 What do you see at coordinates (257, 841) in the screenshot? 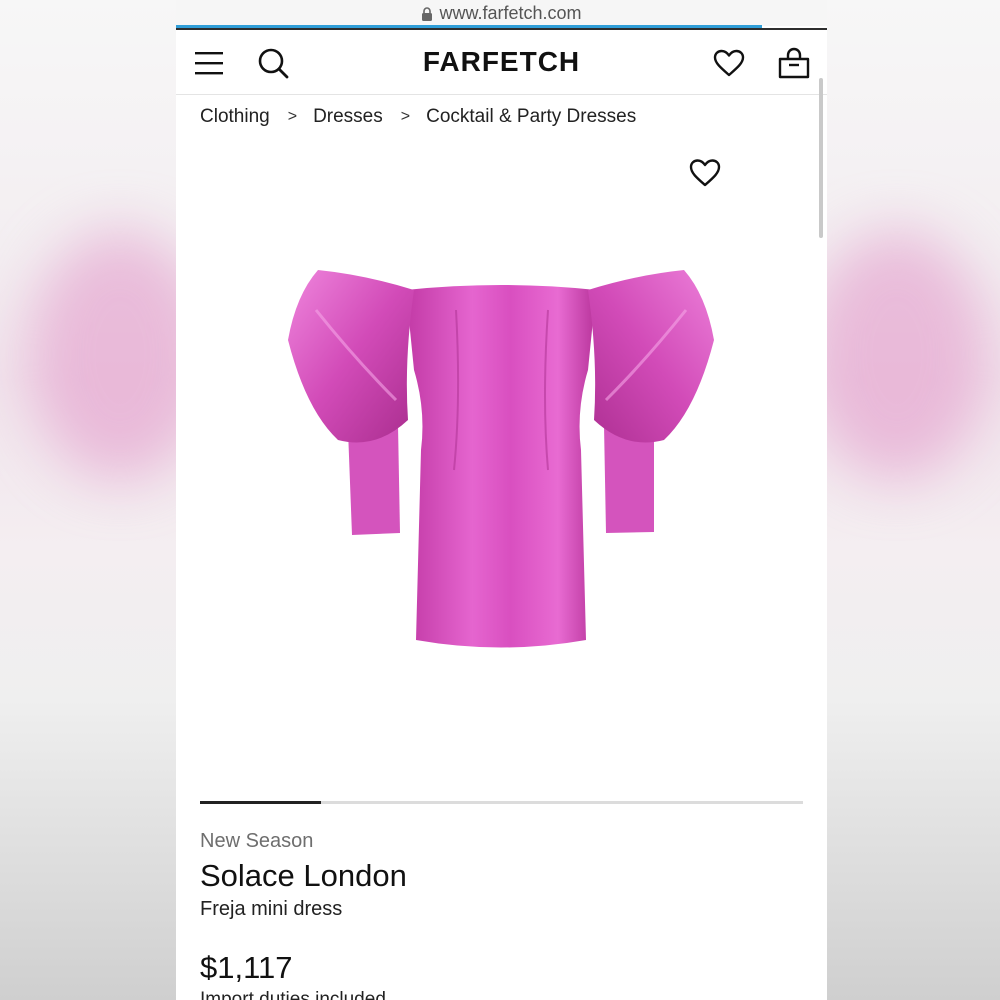
I see `new-season-badge: New Season` at bounding box center [257, 841].